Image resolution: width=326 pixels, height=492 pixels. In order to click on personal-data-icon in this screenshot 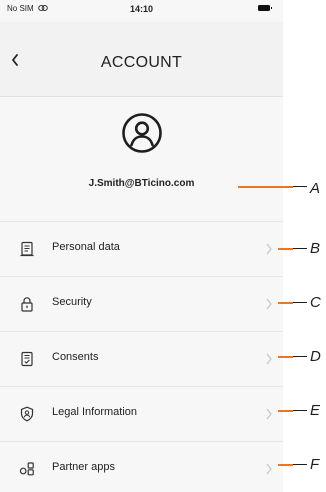, I will do `click(27, 249)`.